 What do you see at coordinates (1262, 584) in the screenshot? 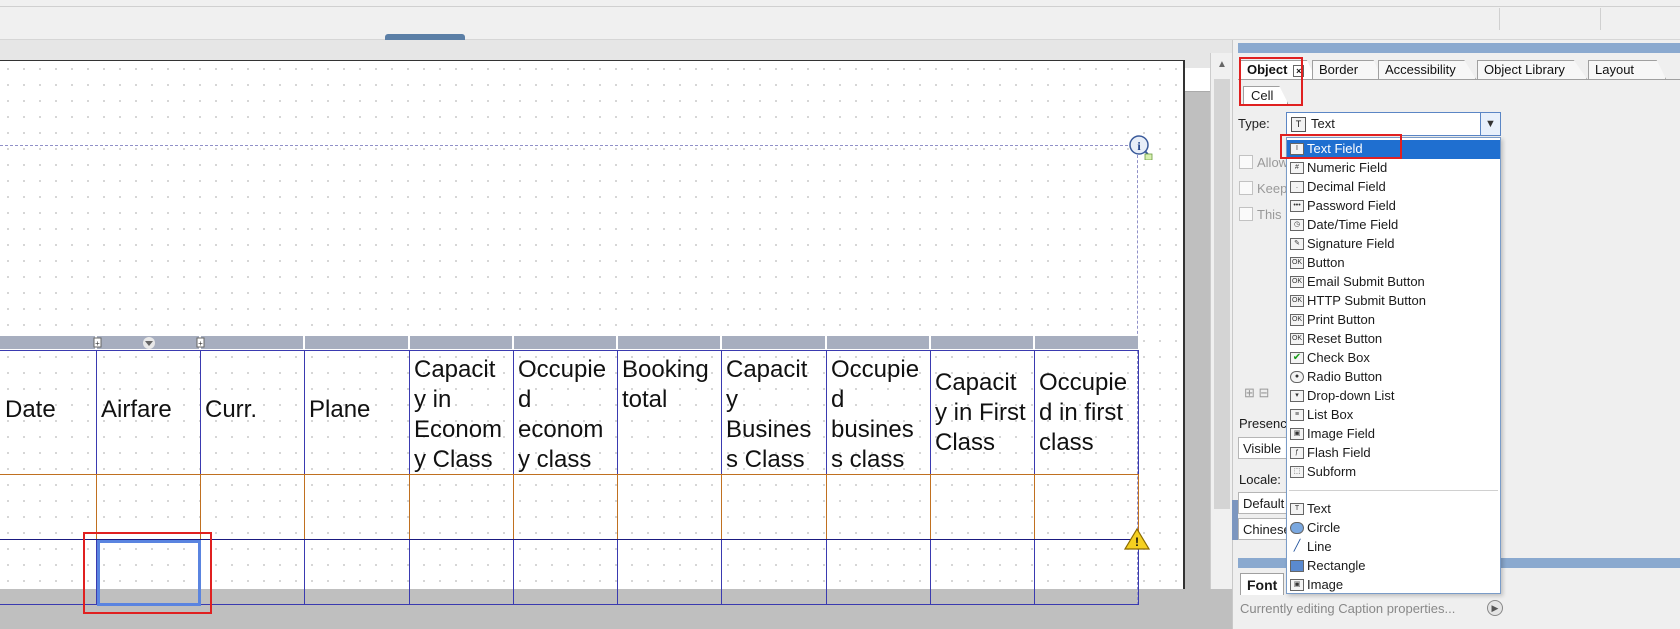
I see `tab-font: Font` at bounding box center [1262, 584].